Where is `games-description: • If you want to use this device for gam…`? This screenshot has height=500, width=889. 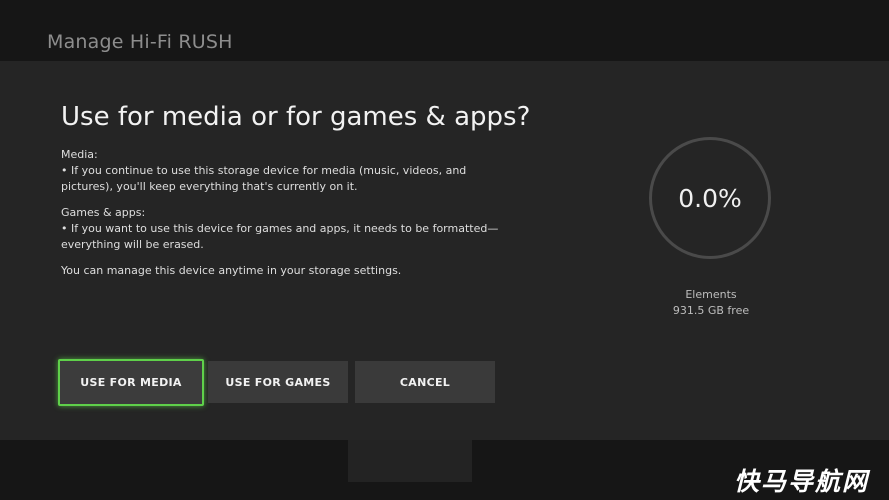
games-description: • If you want to use this device for gam… is located at coordinates (280, 236).